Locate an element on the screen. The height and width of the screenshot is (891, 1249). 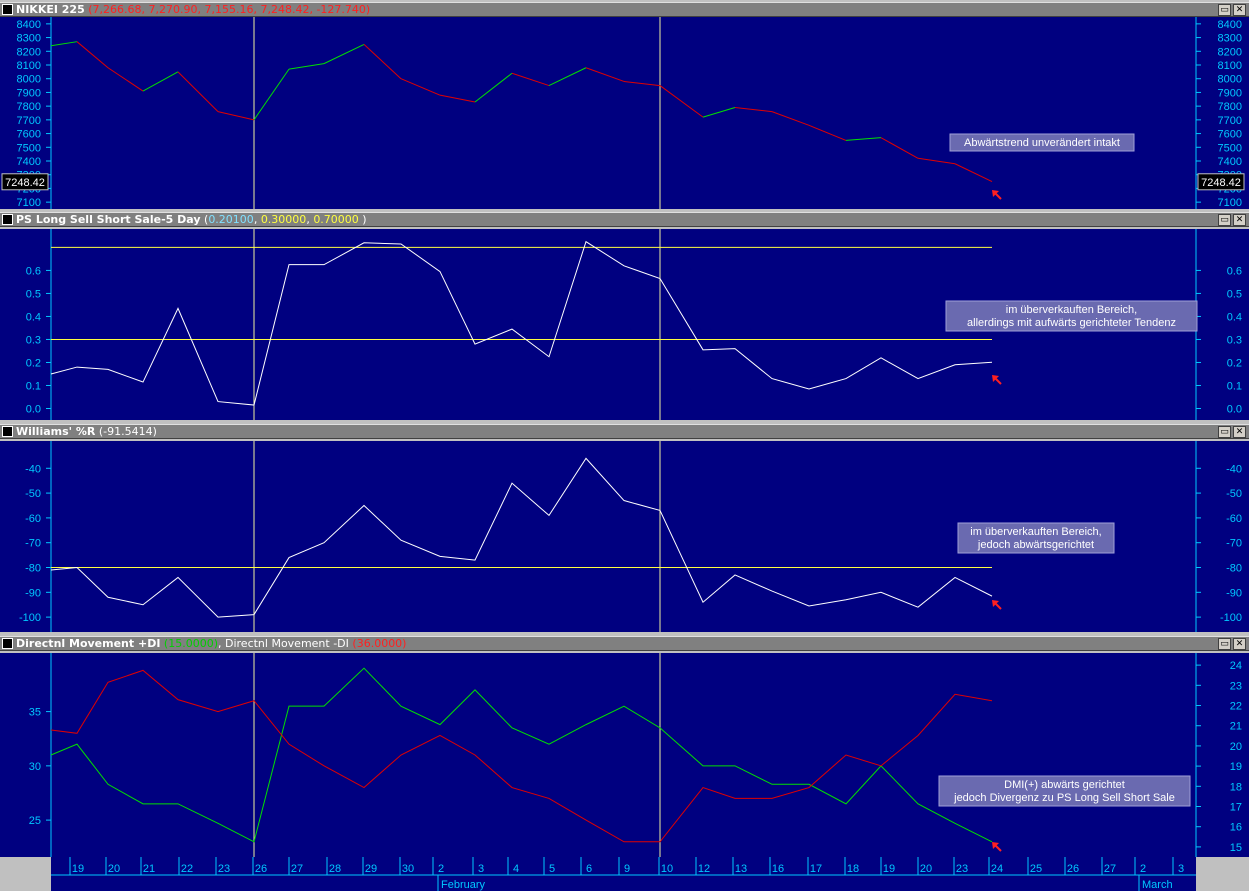
month-label: March is located at coordinates (1157, 885).